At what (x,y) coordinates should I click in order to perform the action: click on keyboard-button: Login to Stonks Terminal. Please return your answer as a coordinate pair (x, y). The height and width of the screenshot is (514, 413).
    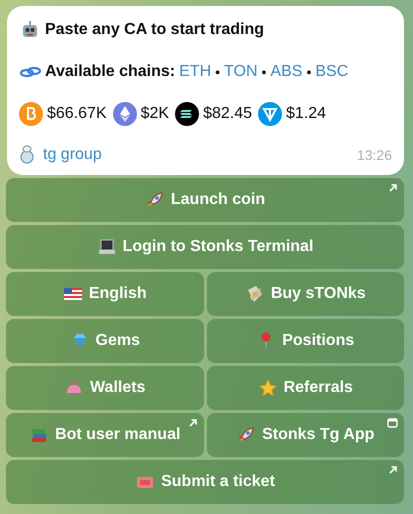
    Looking at the image, I should click on (205, 247).